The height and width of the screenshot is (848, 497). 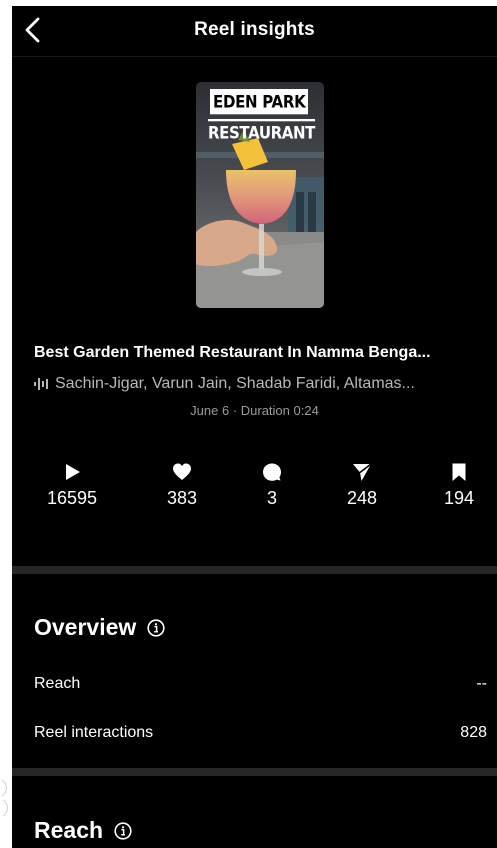 What do you see at coordinates (260, 733) in the screenshot?
I see `overview-row-reel-interactions: Reel interactions 828` at bounding box center [260, 733].